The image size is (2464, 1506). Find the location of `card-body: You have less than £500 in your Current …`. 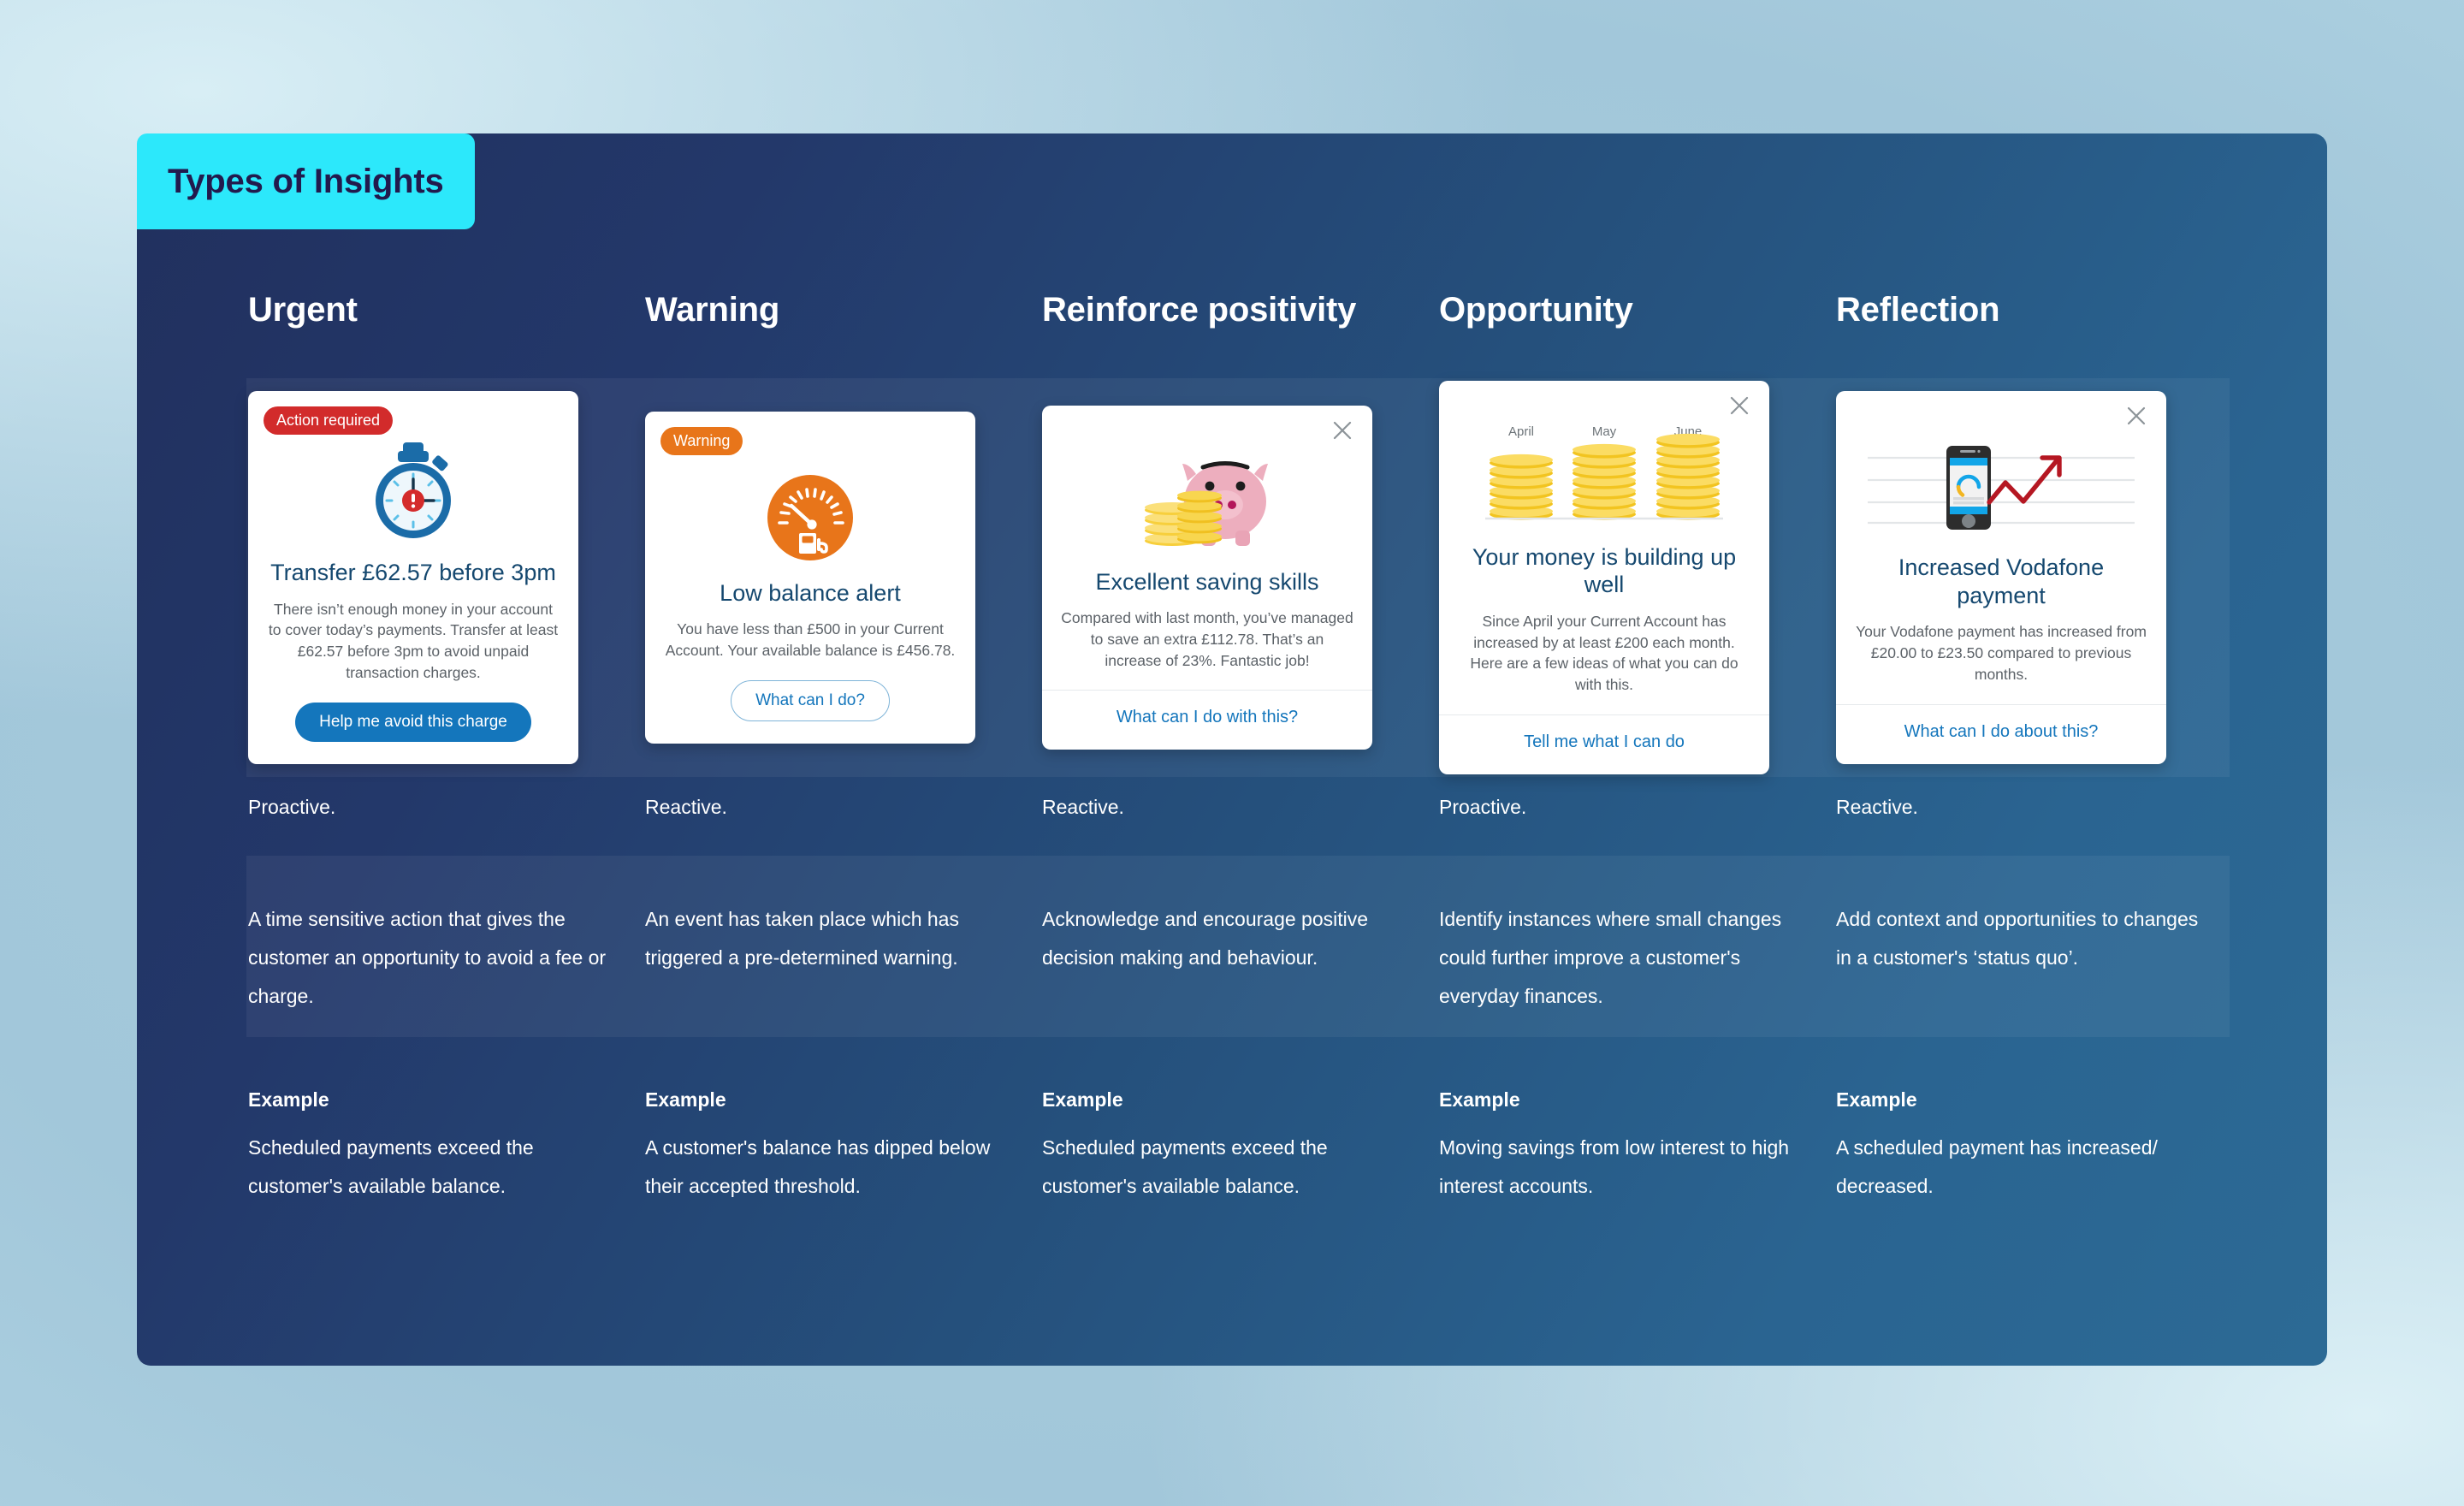

card-body: You have less than £500 in your Current … is located at coordinates (810, 640).